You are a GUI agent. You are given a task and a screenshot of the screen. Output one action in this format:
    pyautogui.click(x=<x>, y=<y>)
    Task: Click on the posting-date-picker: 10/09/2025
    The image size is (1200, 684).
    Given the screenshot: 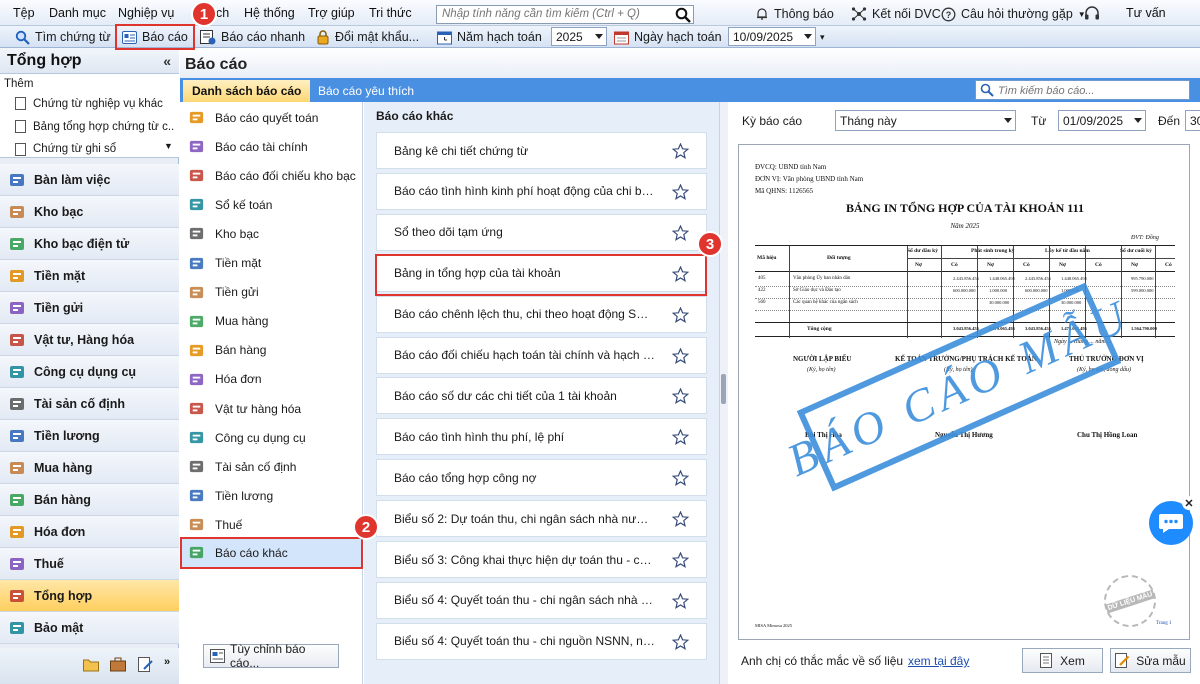 What is the action you would take?
    pyautogui.click(x=772, y=36)
    